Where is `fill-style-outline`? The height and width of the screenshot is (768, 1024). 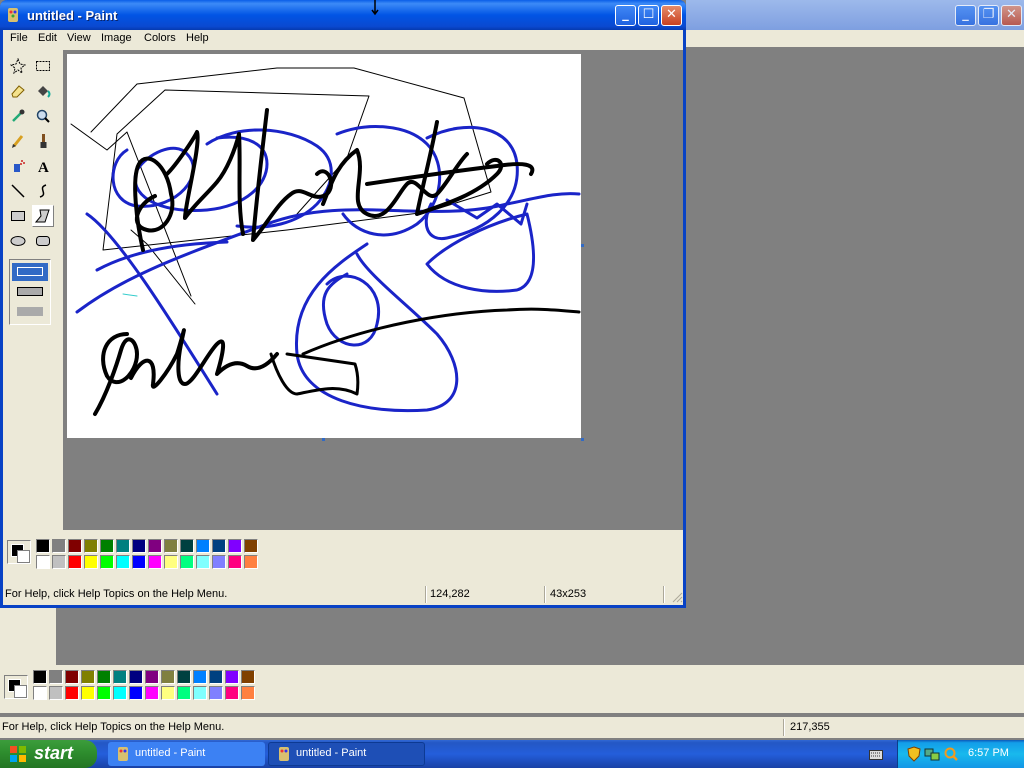
fill-style-outline is located at coordinates (30, 272).